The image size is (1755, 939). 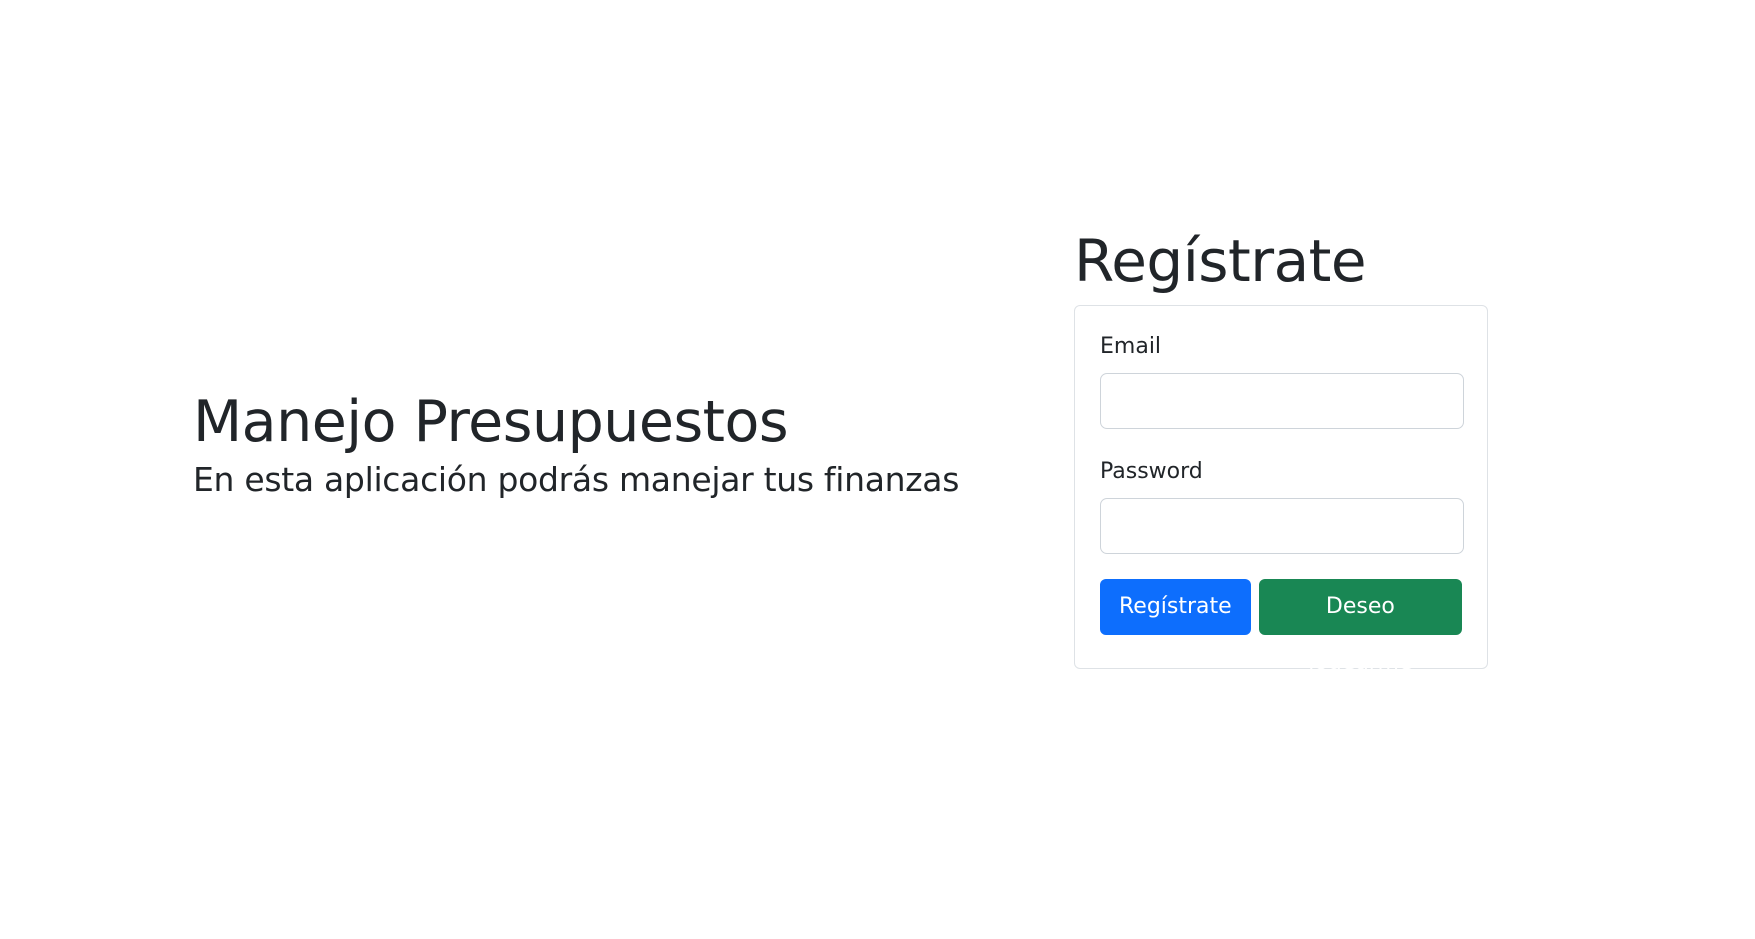 What do you see at coordinates (491, 422) in the screenshot?
I see `hero-title: Manejo Presupuestos` at bounding box center [491, 422].